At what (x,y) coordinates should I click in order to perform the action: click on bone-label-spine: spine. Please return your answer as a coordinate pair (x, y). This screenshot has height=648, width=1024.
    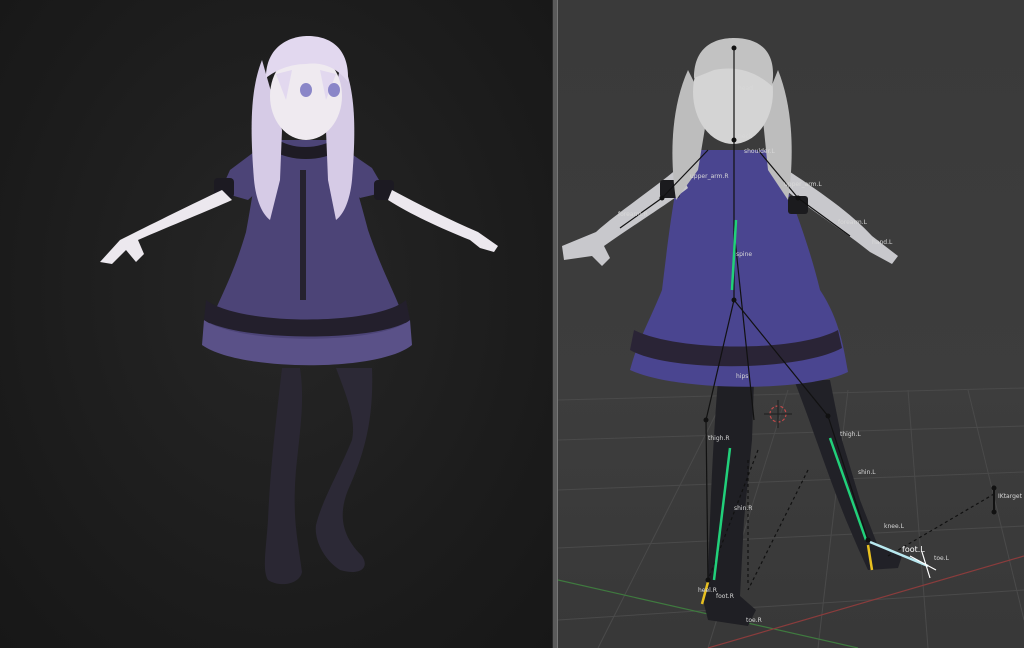
    Looking at the image, I should click on (744, 254).